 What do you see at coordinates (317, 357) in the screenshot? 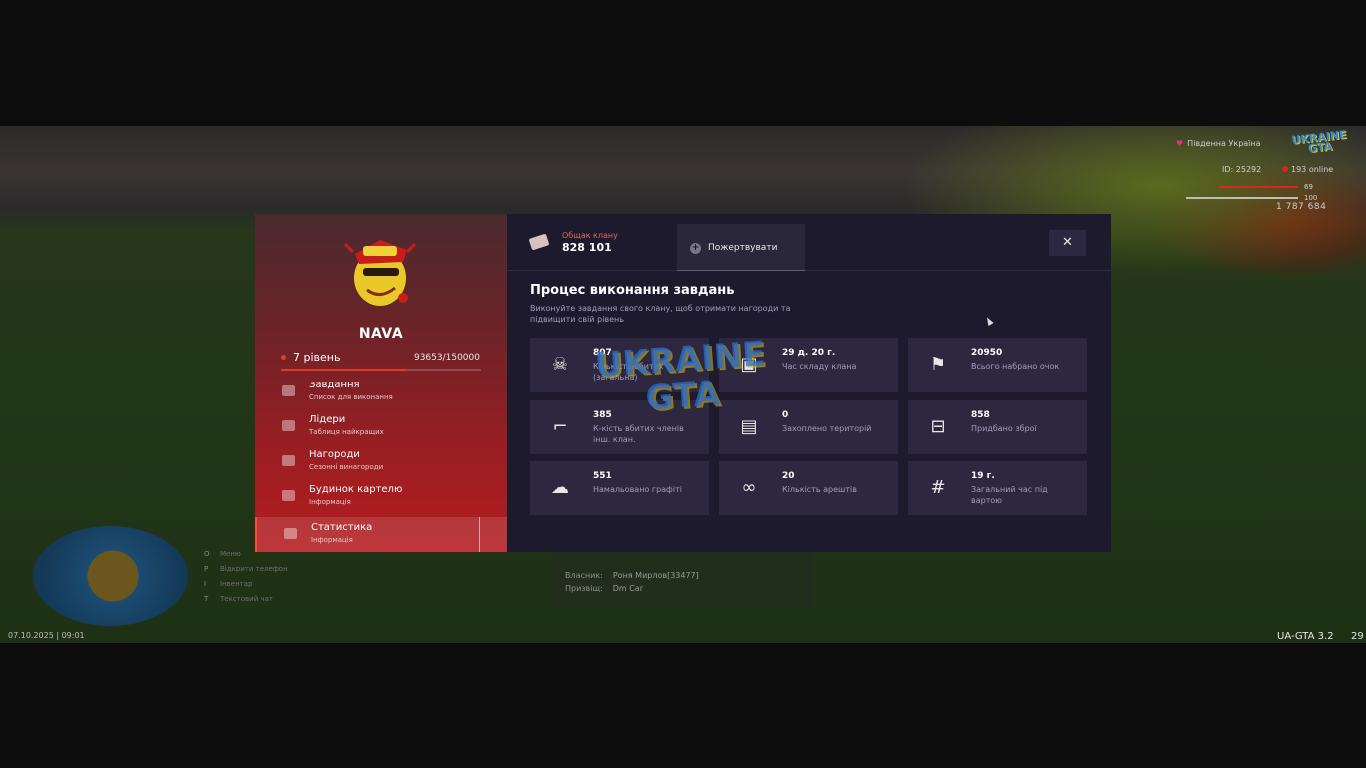
I see `clan-level: 7 рівень` at bounding box center [317, 357].